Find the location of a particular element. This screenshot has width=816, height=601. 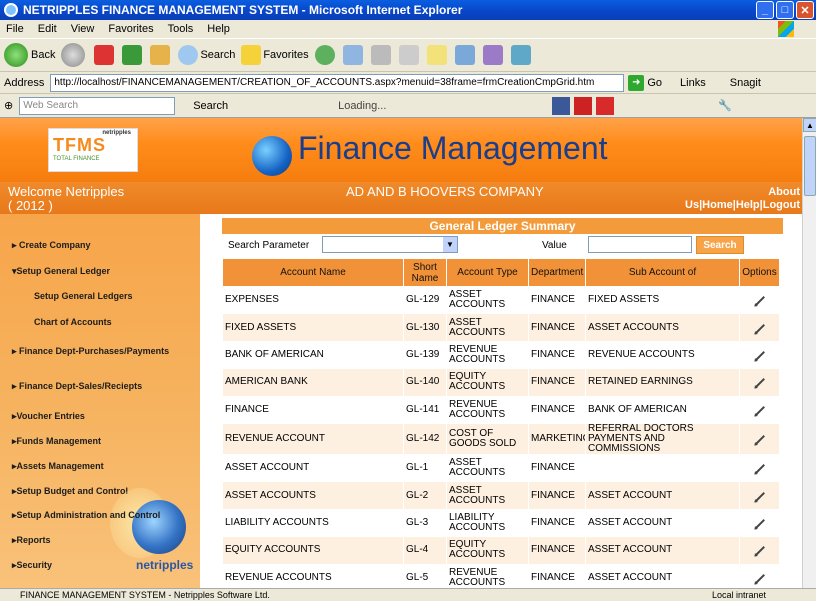

search-button: Search is located at coordinates (206, 55).